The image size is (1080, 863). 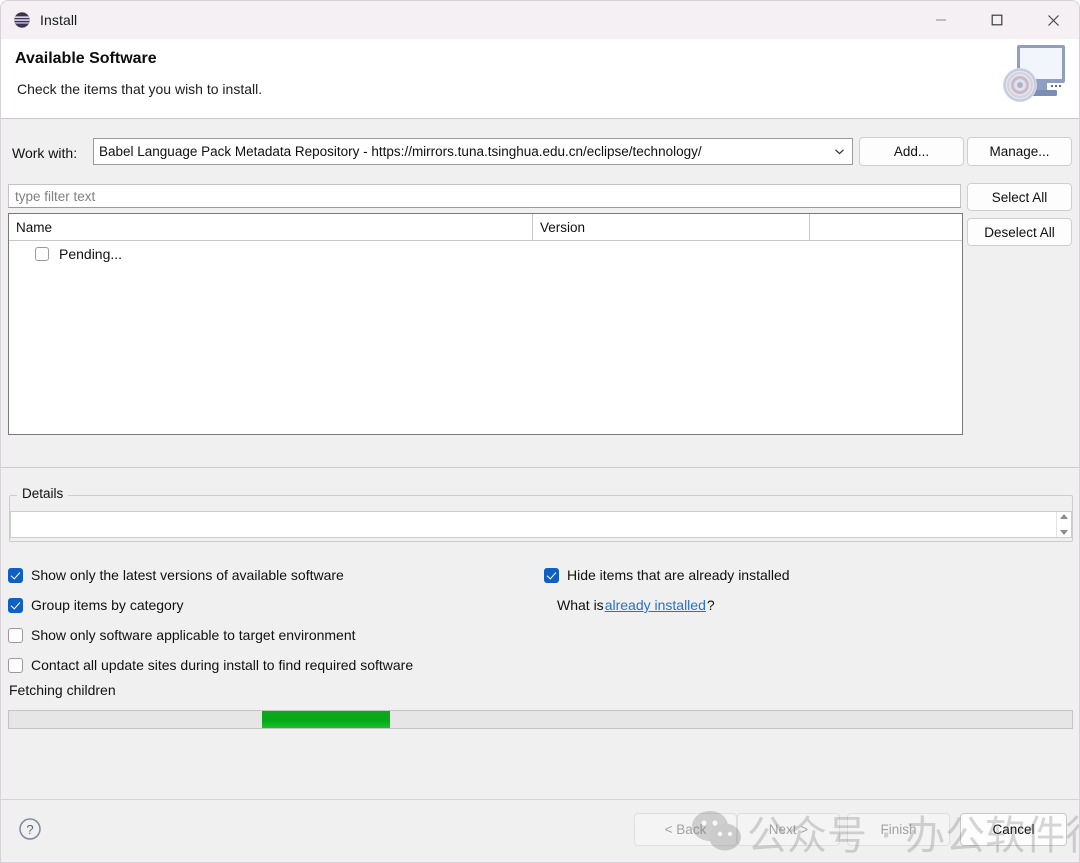 I want to click on scroll-up-icon, so click(x=1064, y=516).